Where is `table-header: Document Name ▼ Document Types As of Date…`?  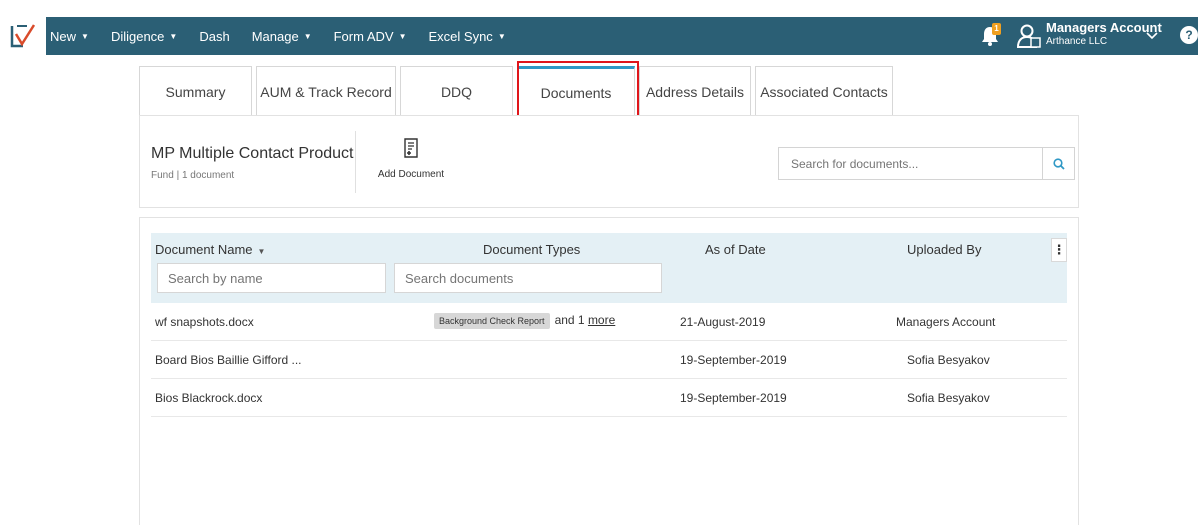
table-header: Document Name ▼ Document Types As of Date… is located at coordinates (609, 268).